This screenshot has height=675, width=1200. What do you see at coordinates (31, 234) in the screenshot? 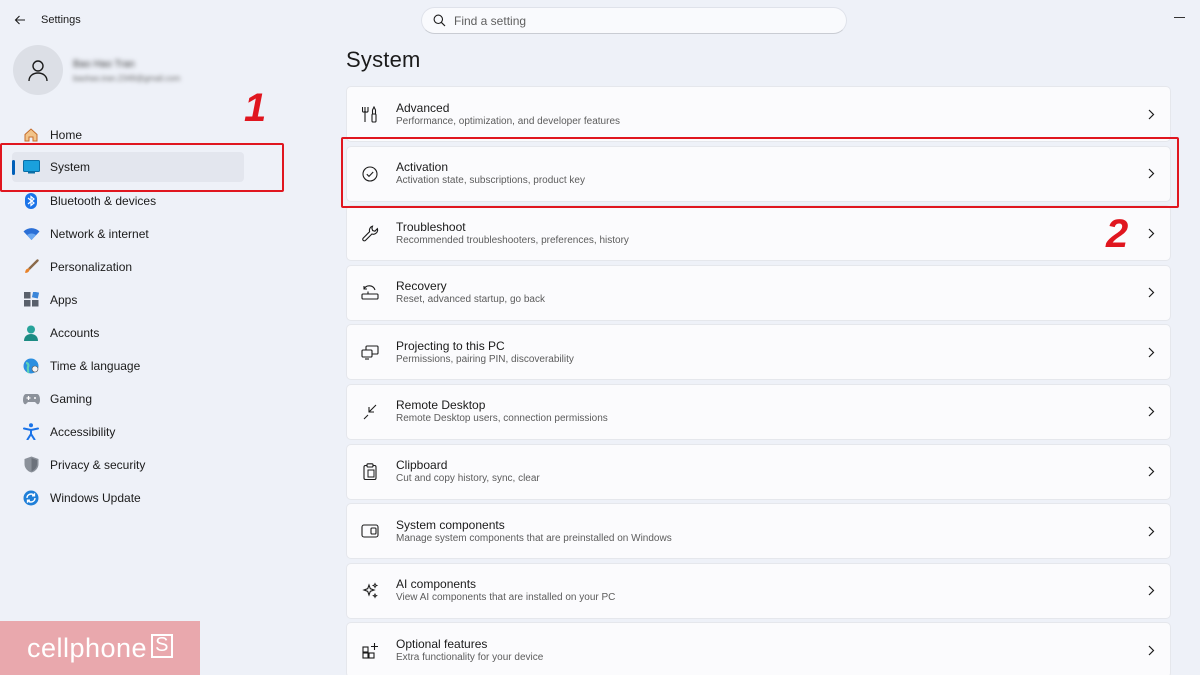
I see `wifi-icon` at bounding box center [31, 234].